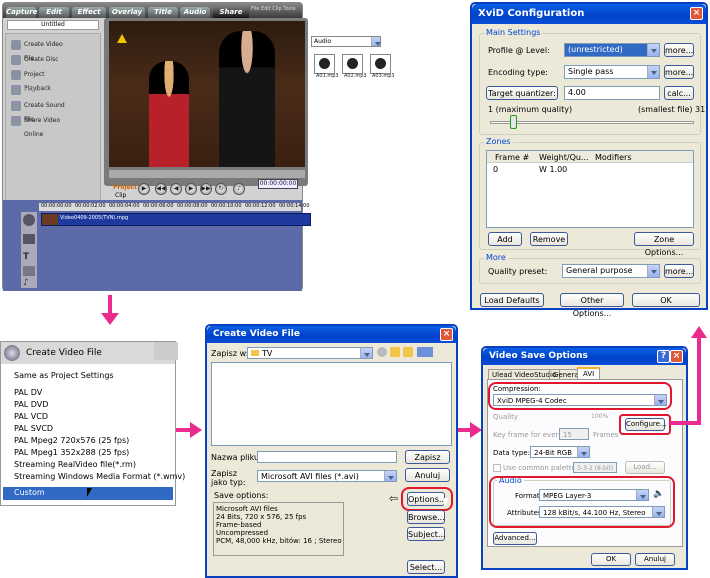  What do you see at coordinates (645, 424) in the screenshot?
I see `configure-highlight` at bounding box center [645, 424].